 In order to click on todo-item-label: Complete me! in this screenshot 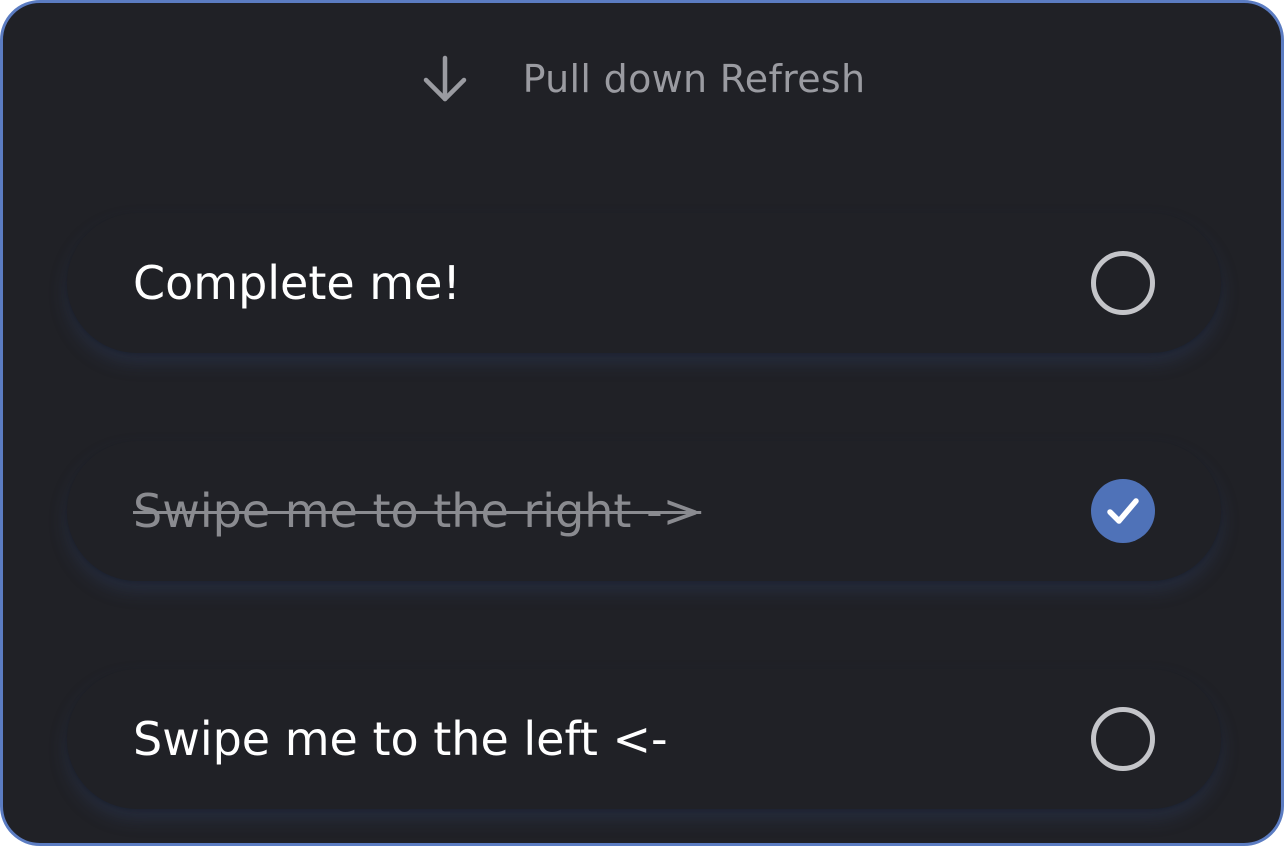, I will do `click(297, 283)`.